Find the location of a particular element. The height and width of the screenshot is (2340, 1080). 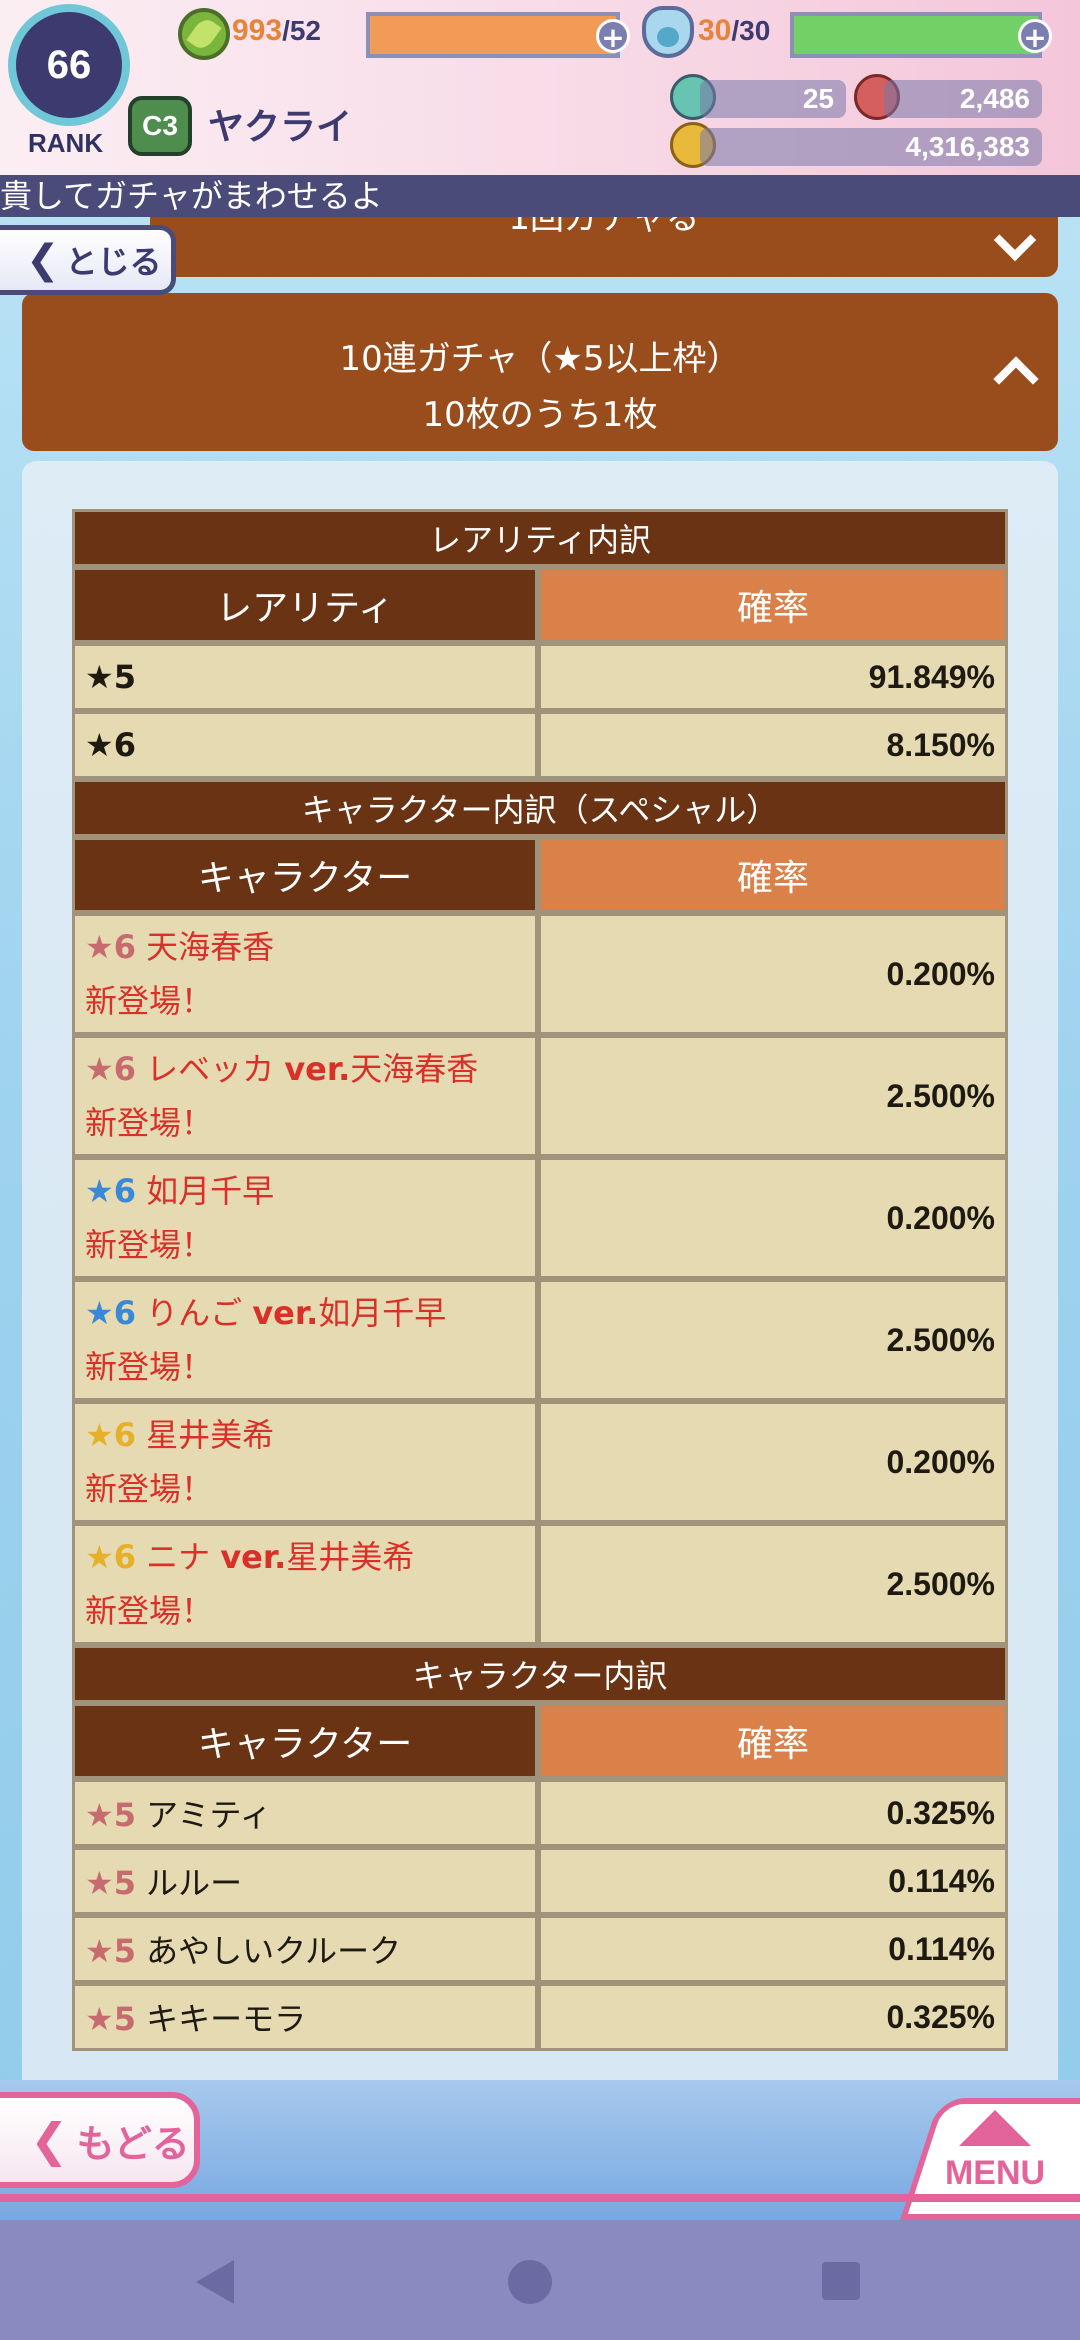

stamina-bar: + is located at coordinates (498, 35).